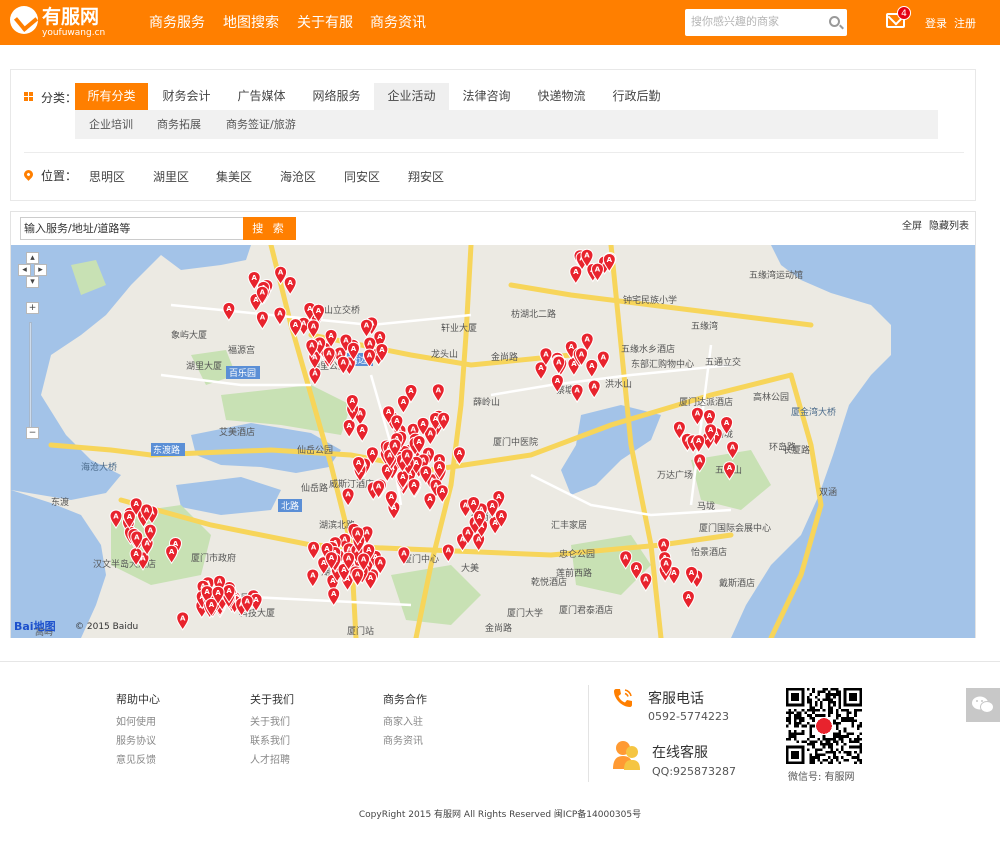 The image size is (1000, 842). Describe the element at coordinates (525, 613) in the screenshot. I see `map-place-label: 厦门大学` at that location.